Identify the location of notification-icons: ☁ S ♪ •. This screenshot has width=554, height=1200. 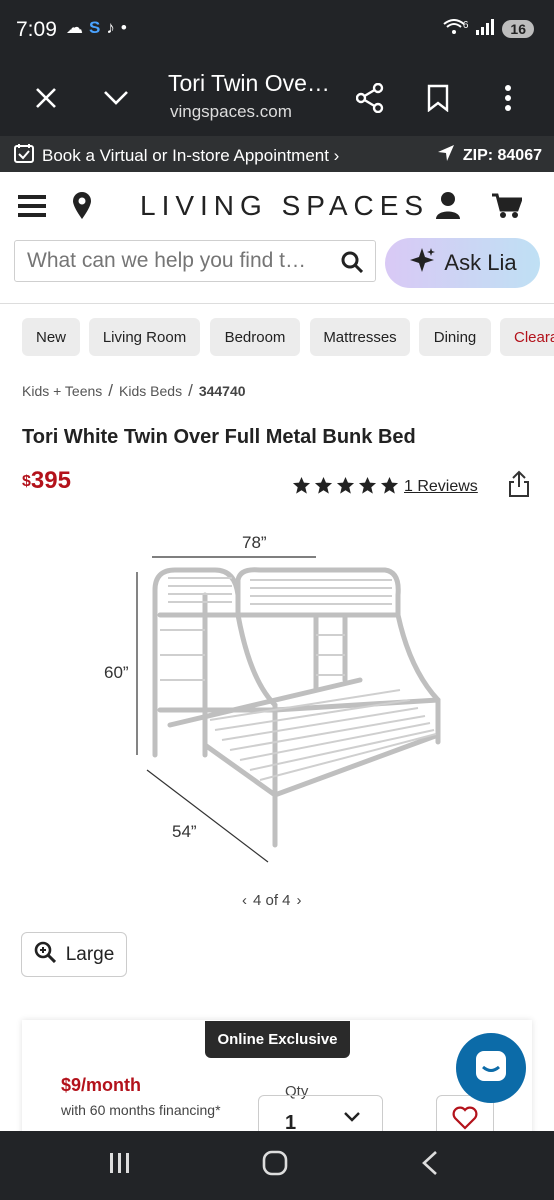
(96, 28).